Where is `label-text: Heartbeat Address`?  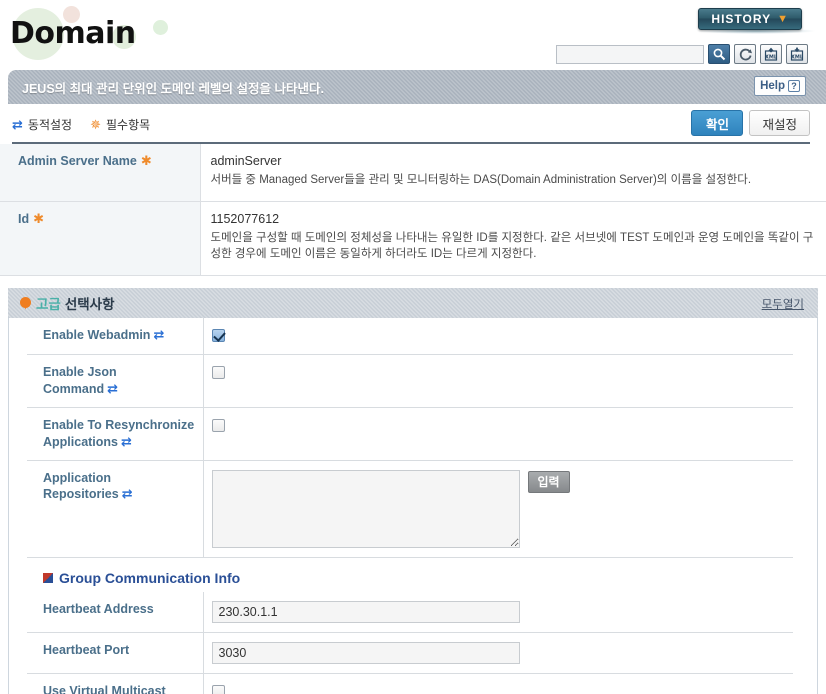
label-text: Heartbeat Address is located at coordinates (98, 608).